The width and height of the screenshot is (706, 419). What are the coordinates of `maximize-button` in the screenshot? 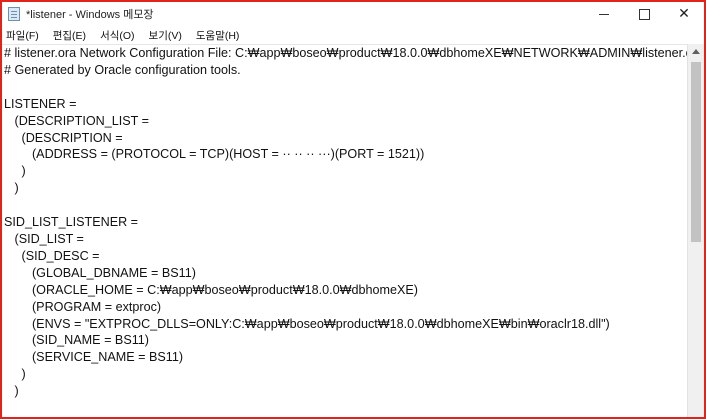 It's located at (644, 14).